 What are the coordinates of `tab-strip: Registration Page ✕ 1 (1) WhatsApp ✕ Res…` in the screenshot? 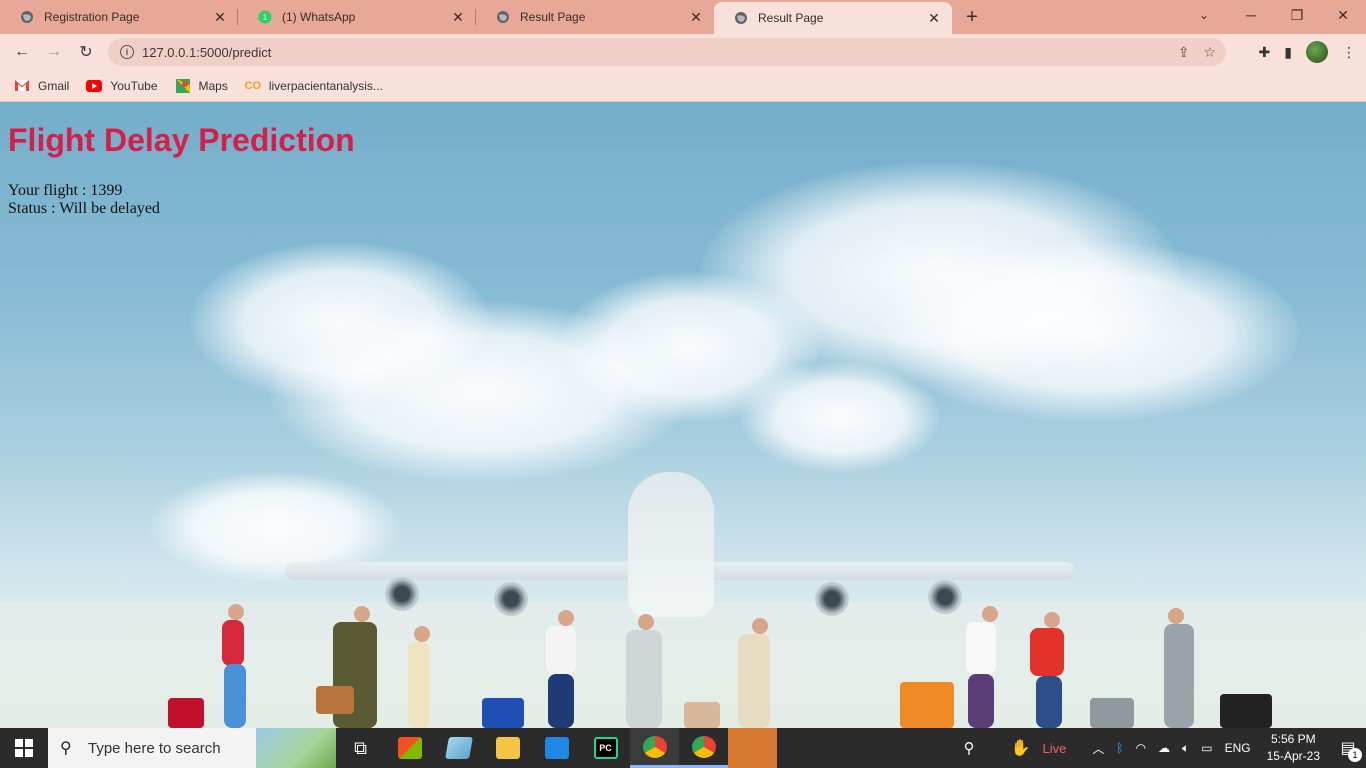 It's located at (683, 17).